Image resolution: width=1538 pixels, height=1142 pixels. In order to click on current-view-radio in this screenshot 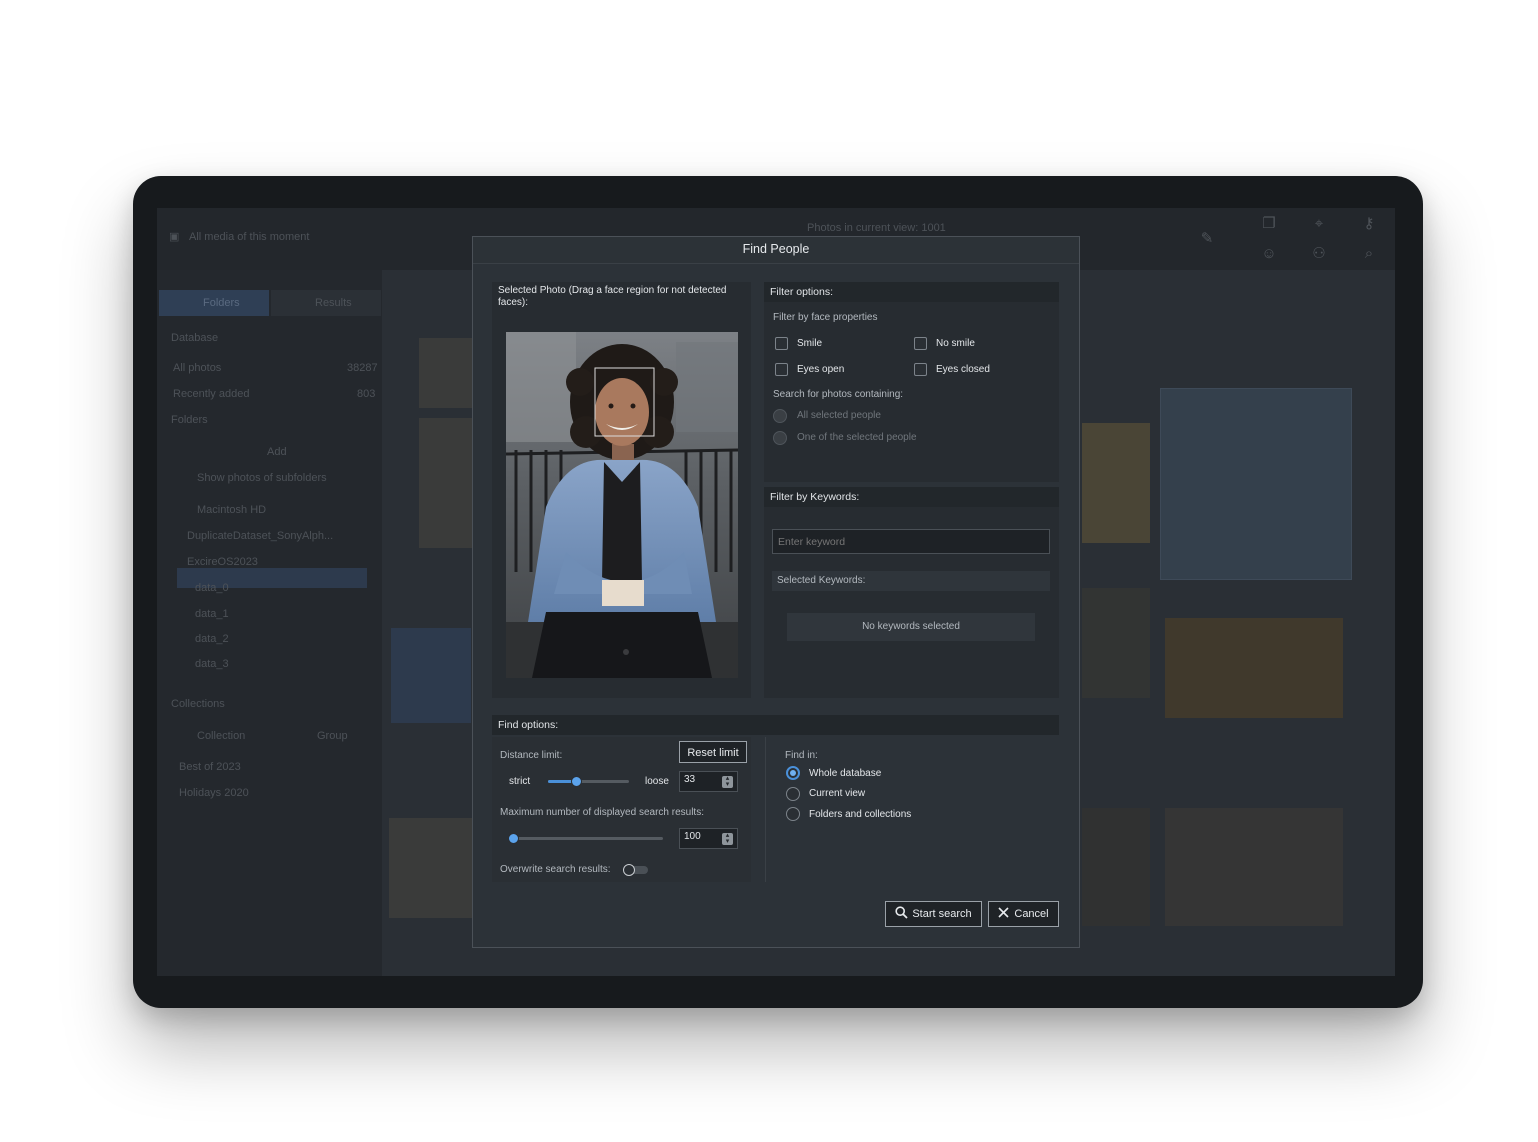, I will do `click(793, 794)`.